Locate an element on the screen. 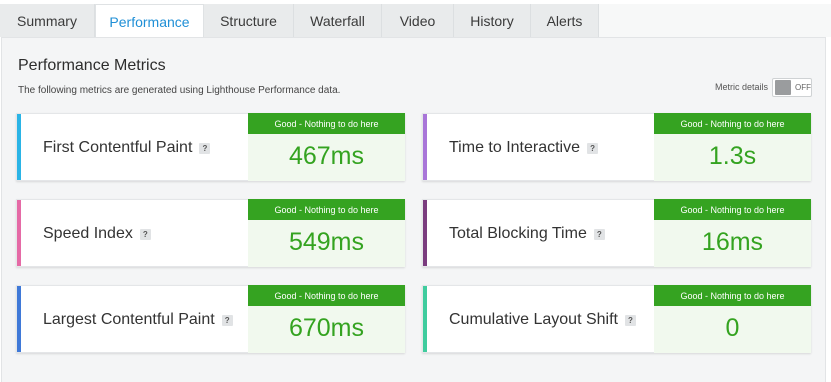 This screenshot has width=831, height=382. metric-name: Largest Contentful Paint ? is located at coordinates (138, 320).